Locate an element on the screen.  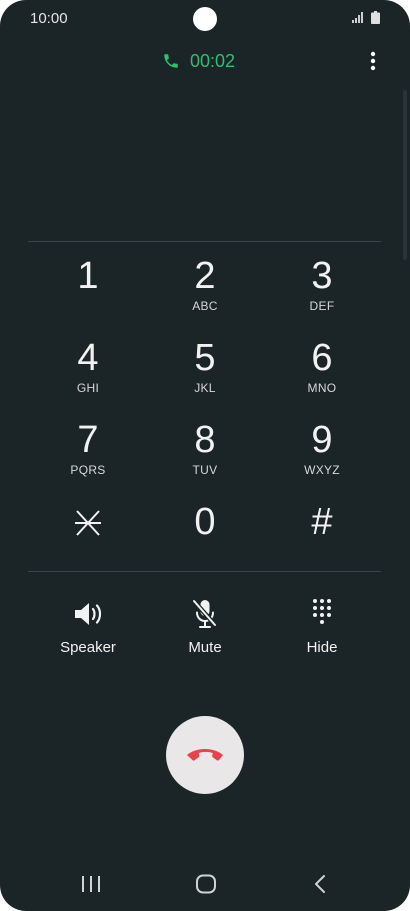
home-icon is located at coordinates (206, 884).